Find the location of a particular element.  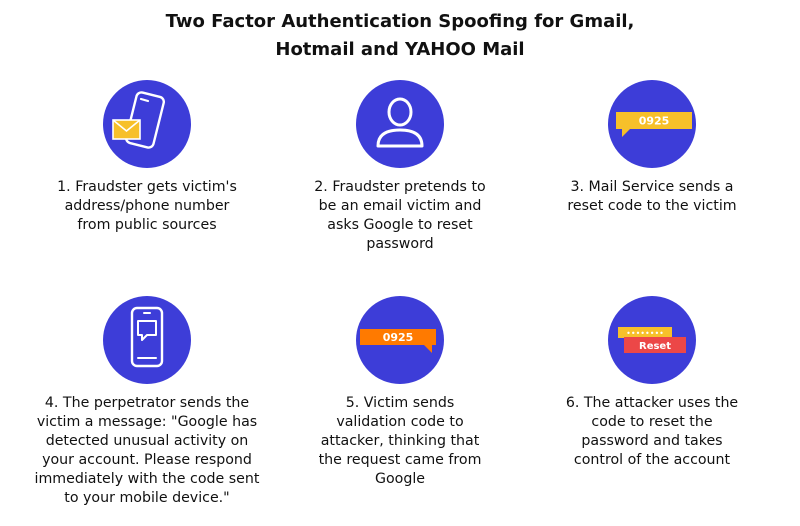

masked-password-text: •••••••• is located at coordinates (645, 333).